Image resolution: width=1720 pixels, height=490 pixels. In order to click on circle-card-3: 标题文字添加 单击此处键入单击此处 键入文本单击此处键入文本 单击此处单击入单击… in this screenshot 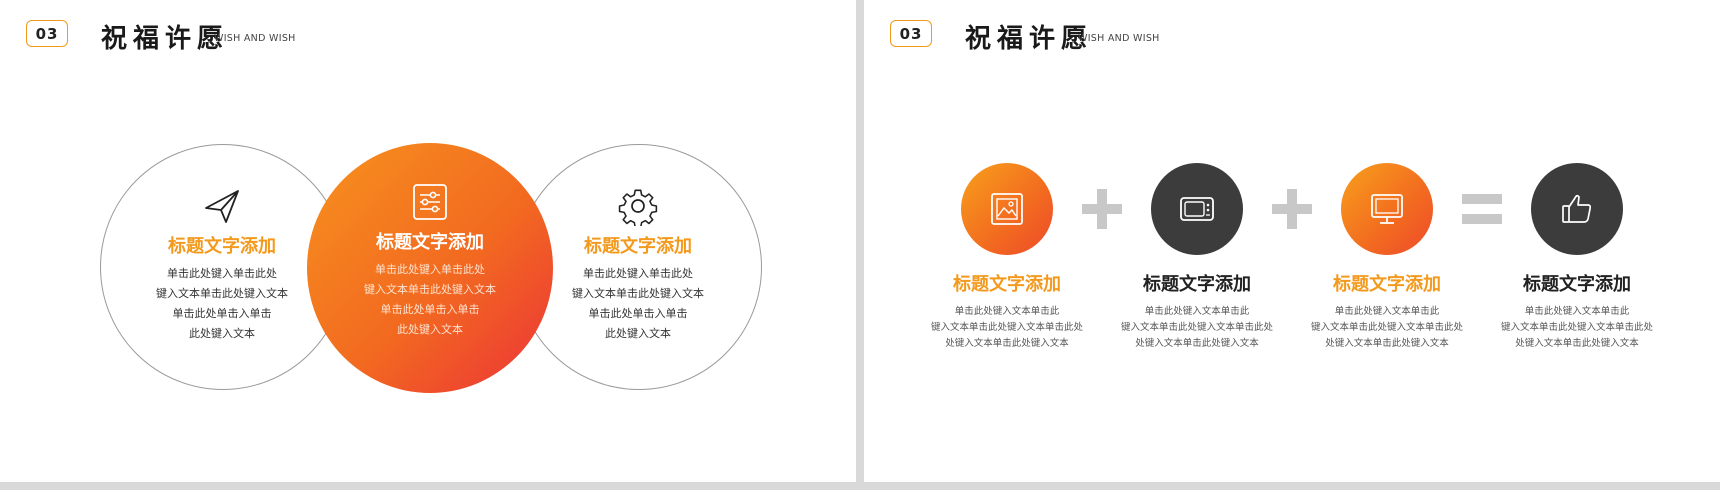, I will do `click(638, 265)`.